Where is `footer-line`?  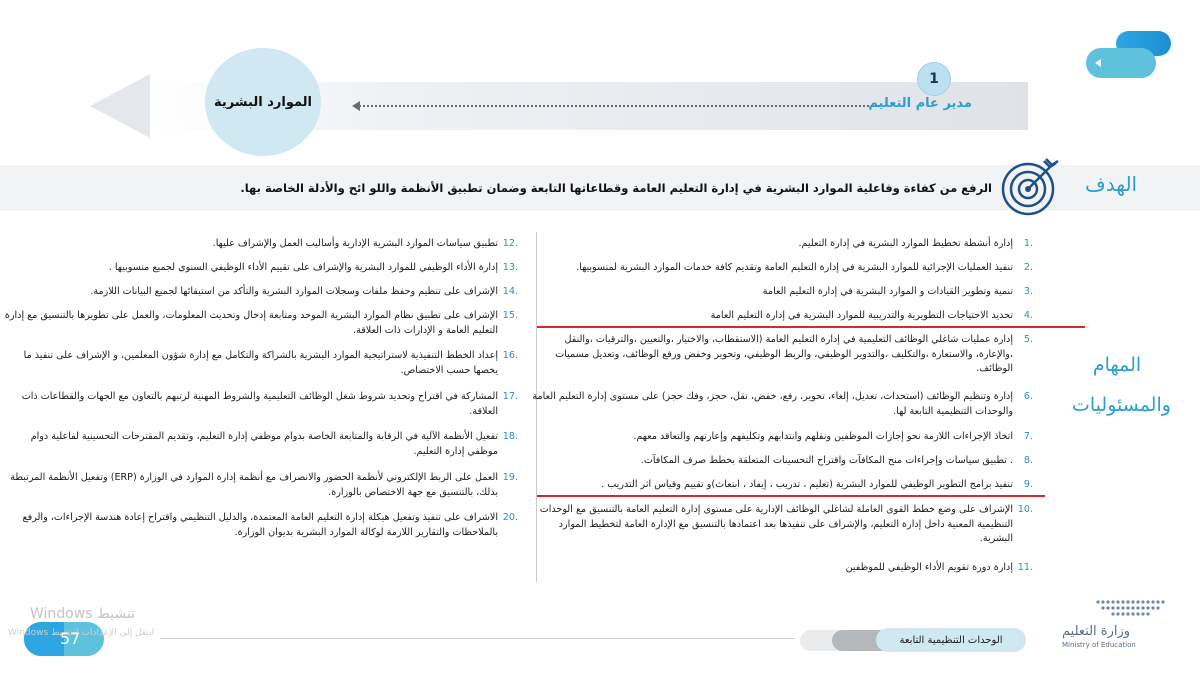
footer-line is located at coordinates (477, 638).